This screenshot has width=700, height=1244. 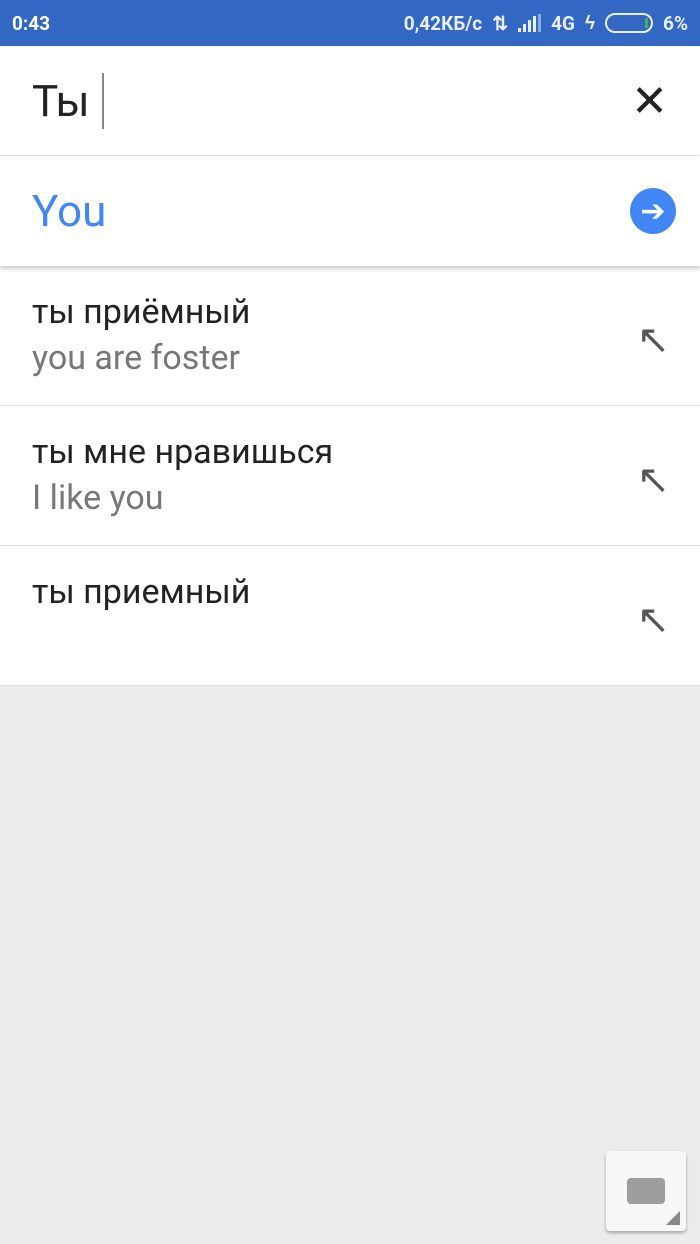 I want to click on charging-icon: ϟ, so click(x=590, y=22).